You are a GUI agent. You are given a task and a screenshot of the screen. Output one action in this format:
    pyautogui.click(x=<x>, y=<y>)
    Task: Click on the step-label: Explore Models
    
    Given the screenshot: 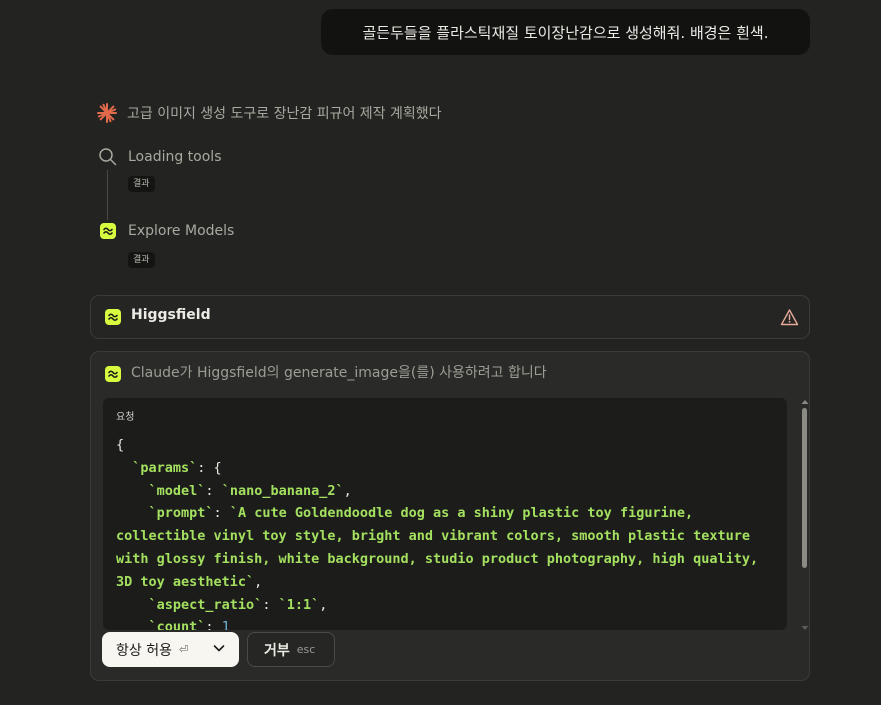 What is the action you would take?
    pyautogui.click(x=181, y=231)
    